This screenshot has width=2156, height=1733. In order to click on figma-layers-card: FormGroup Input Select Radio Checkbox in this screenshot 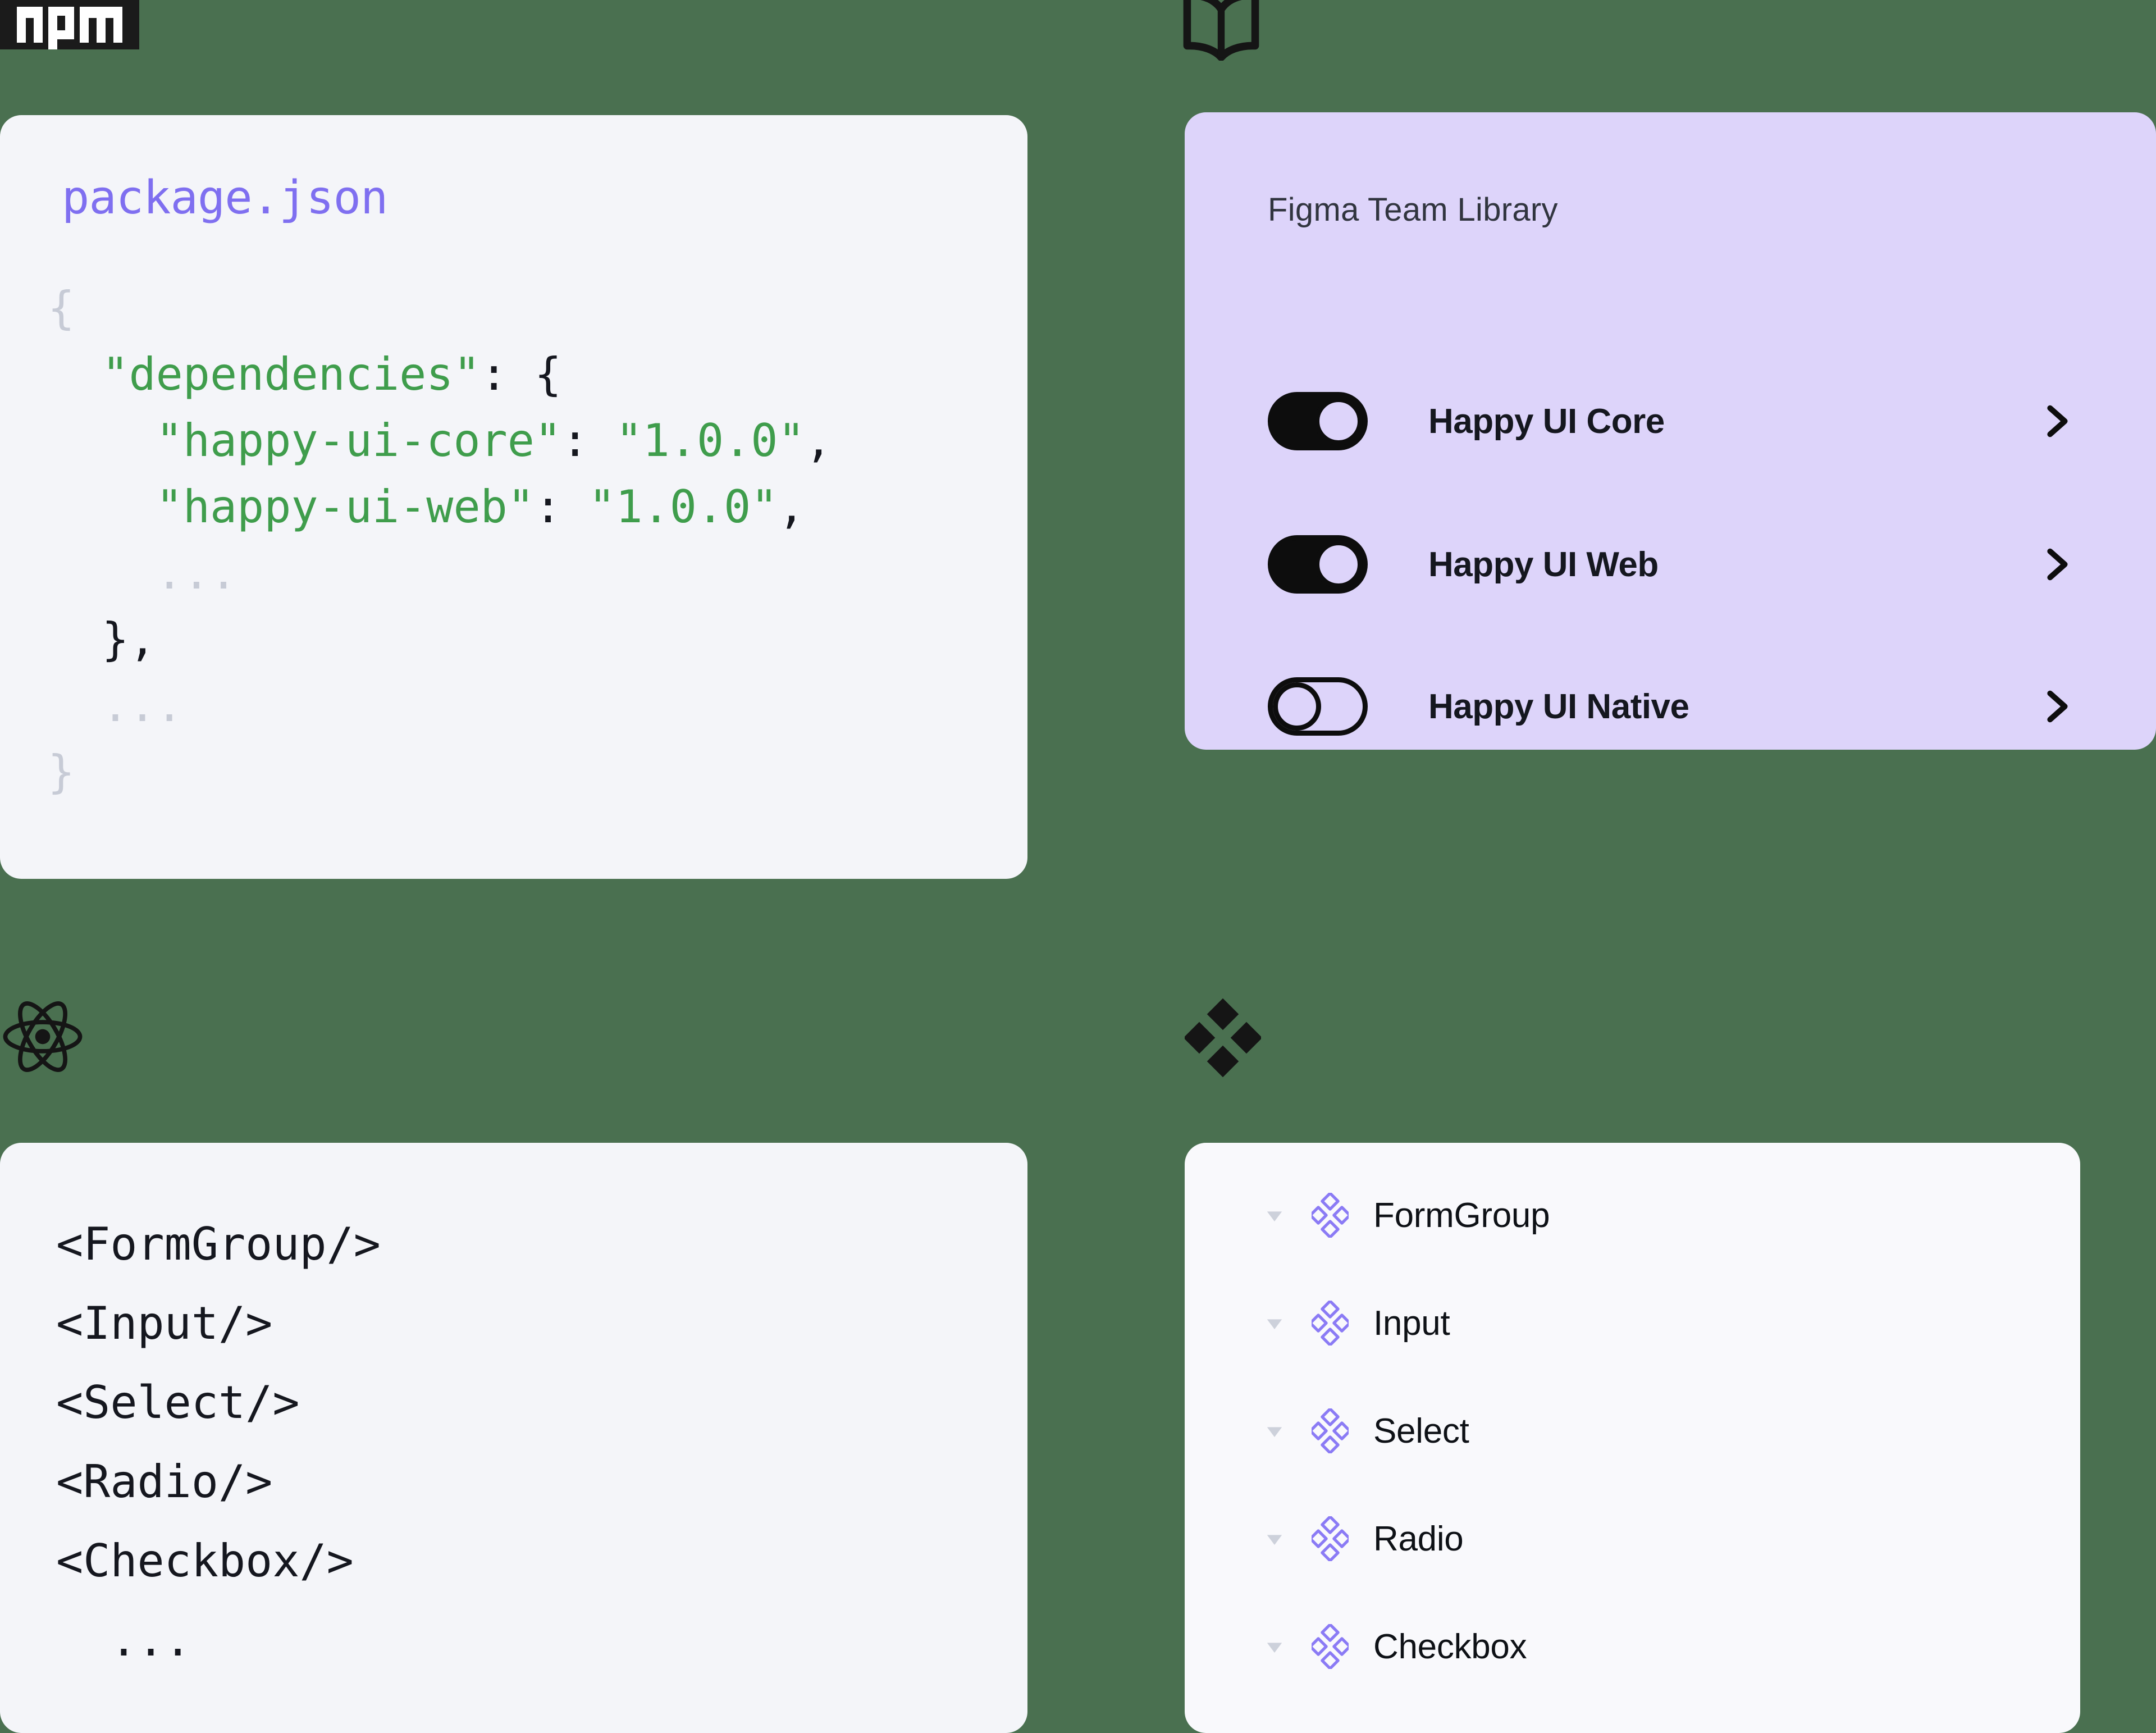, I will do `click(1632, 1438)`.